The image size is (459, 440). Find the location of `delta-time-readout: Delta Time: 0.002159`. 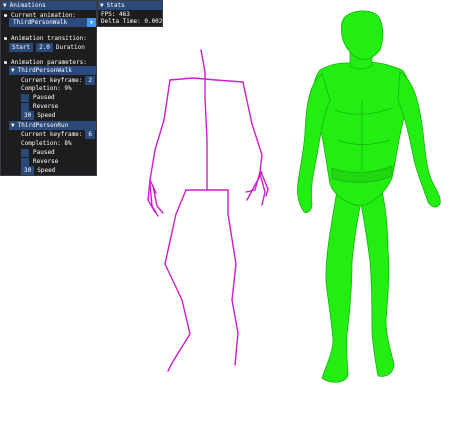

delta-time-readout: Delta Time: 0.002159 is located at coordinates (137, 21).